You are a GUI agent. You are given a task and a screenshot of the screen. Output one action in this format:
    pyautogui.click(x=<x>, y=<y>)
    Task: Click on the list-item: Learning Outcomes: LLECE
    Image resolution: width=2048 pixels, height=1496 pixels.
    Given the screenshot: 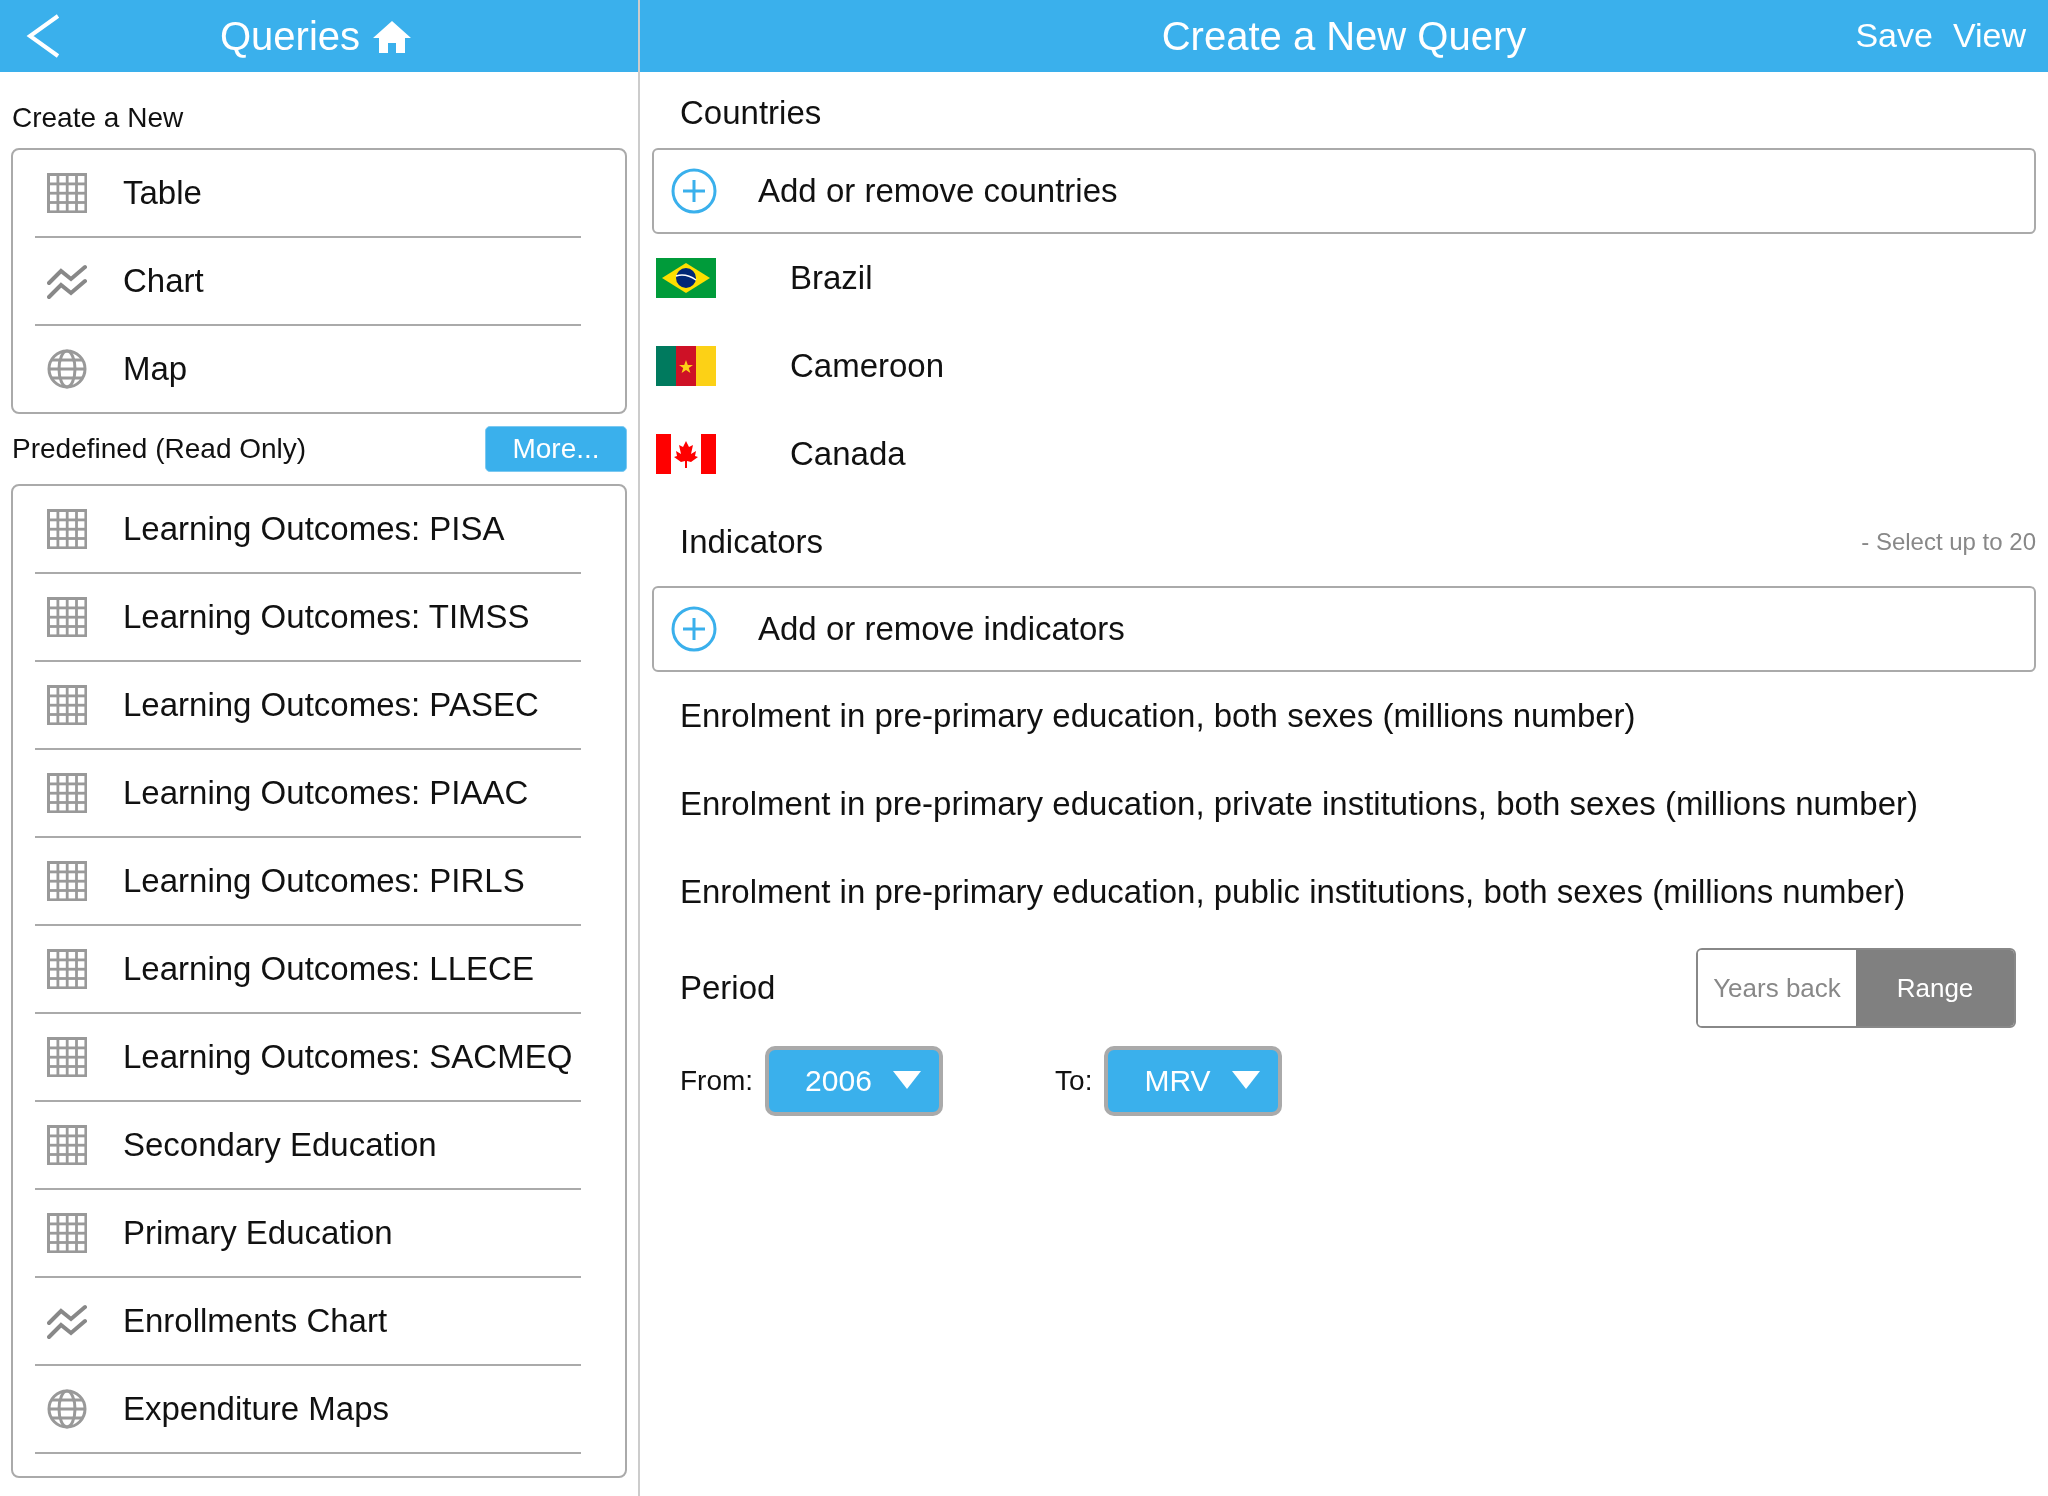 What is the action you would take?
    pyautogui.click(x=308, y=970)
    